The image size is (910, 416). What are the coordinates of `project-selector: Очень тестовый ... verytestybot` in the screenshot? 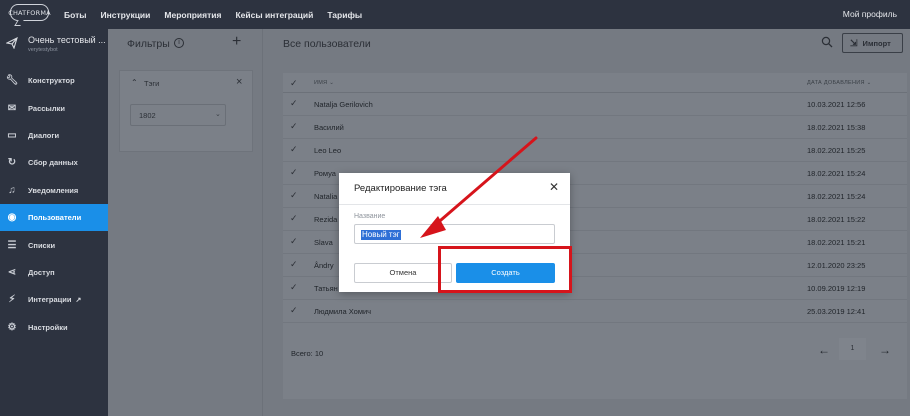 It's located at (54, 44).